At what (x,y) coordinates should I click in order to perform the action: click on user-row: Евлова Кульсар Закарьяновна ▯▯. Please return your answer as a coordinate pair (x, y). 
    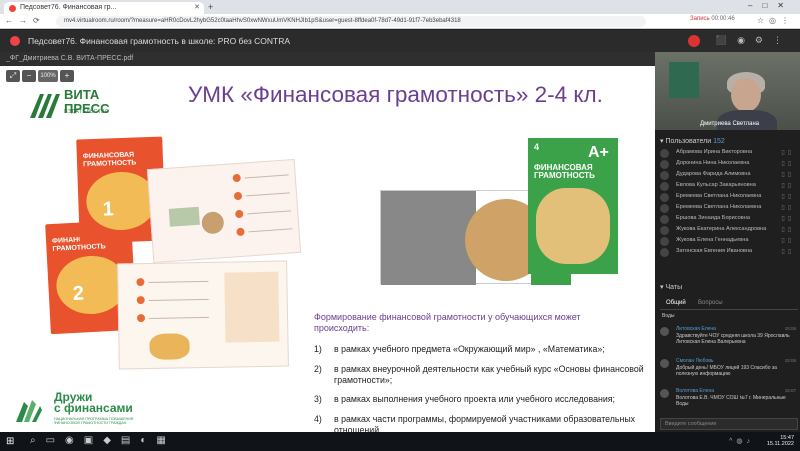
    Looking at the image, I should click on (729, 186).